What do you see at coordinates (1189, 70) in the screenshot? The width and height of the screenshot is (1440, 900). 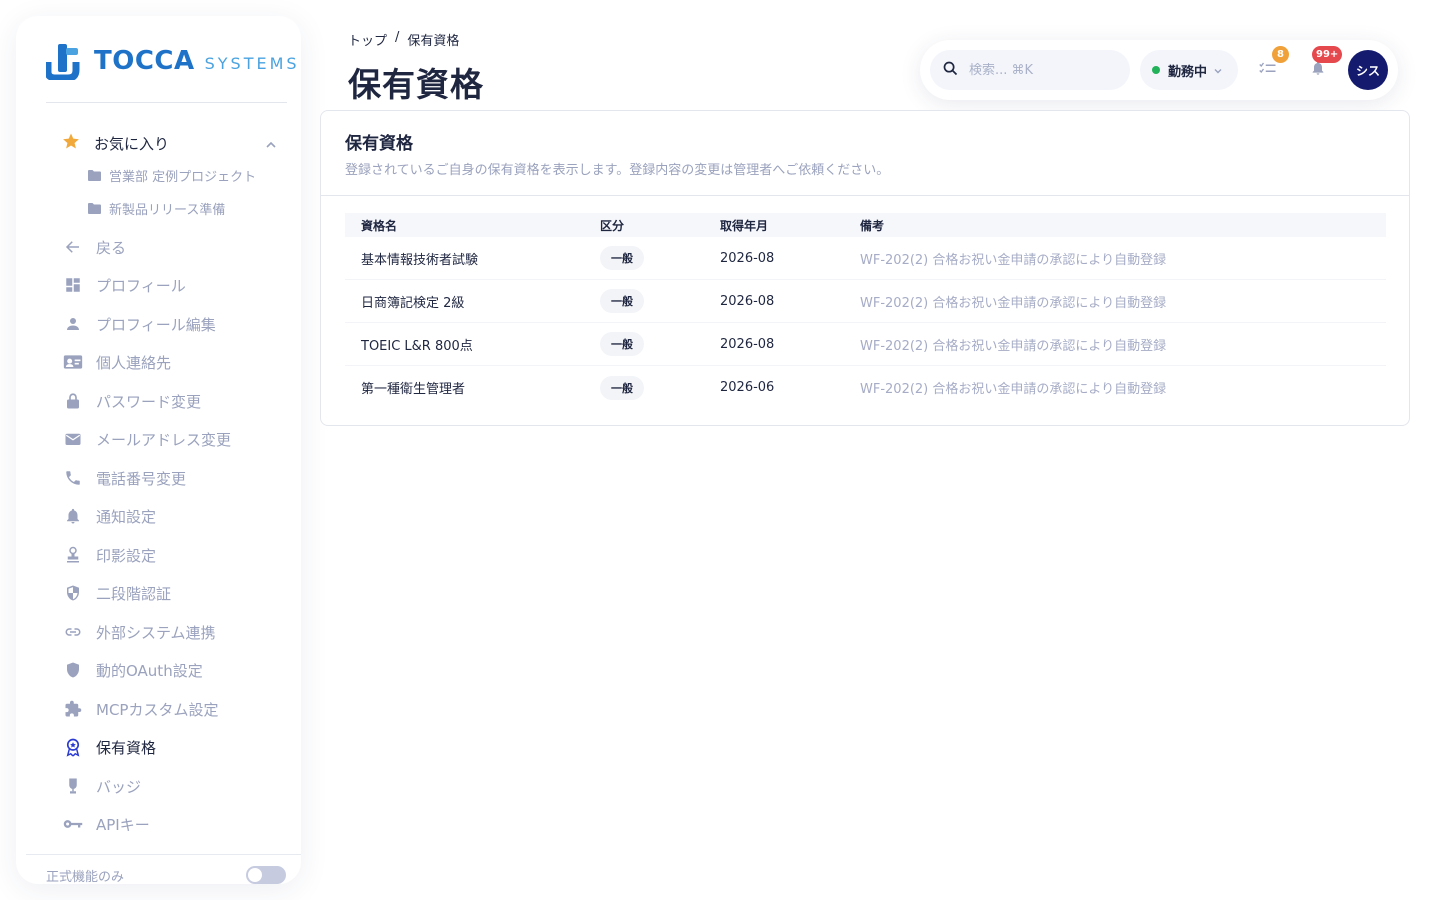 I see `work-status-dropdown: 勤務中` at bounding box center [1189, 70].